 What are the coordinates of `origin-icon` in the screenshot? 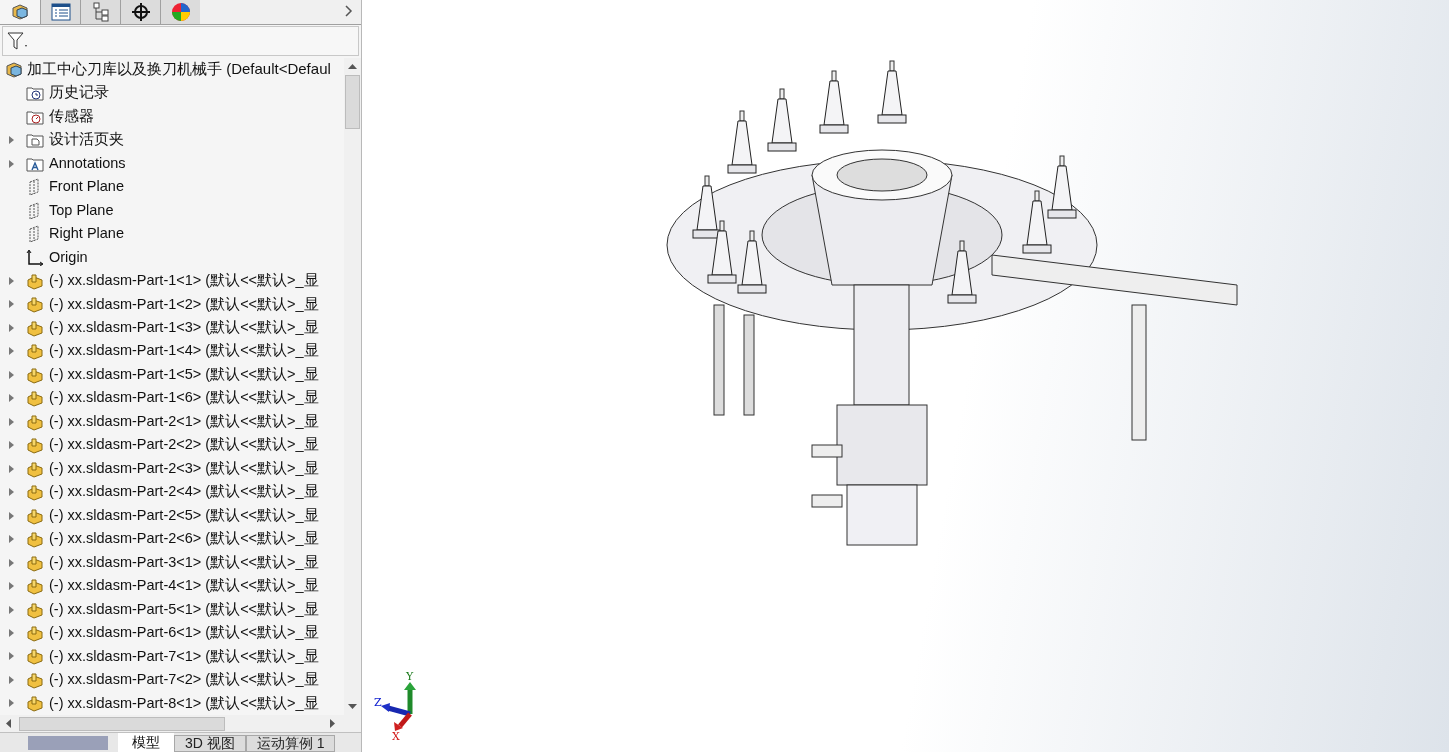 It's located at (35, 257).